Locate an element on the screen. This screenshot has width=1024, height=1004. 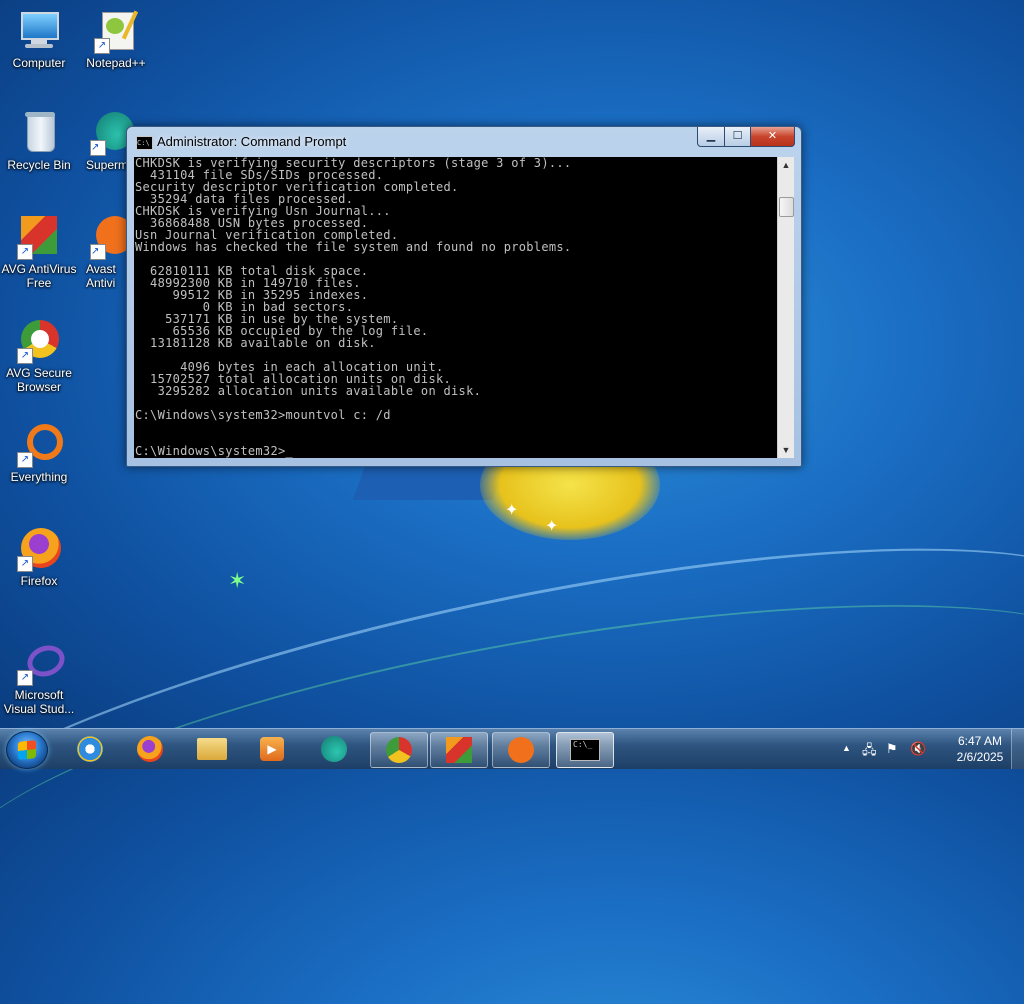
desktop-icon-label: Recycle Bin is located at coordinates (39, 165).